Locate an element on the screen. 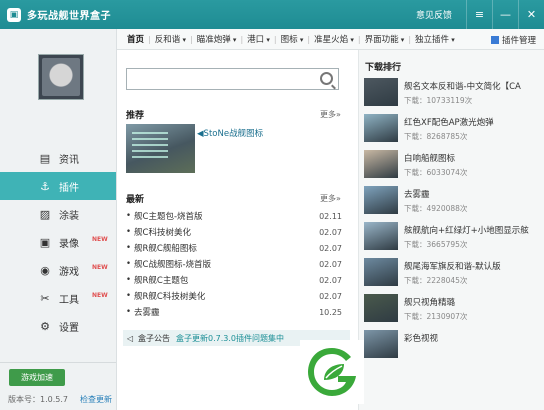 This screenshot has height=410, width=544. latest-more-link: 更多» is located at coordinates (330, 198).